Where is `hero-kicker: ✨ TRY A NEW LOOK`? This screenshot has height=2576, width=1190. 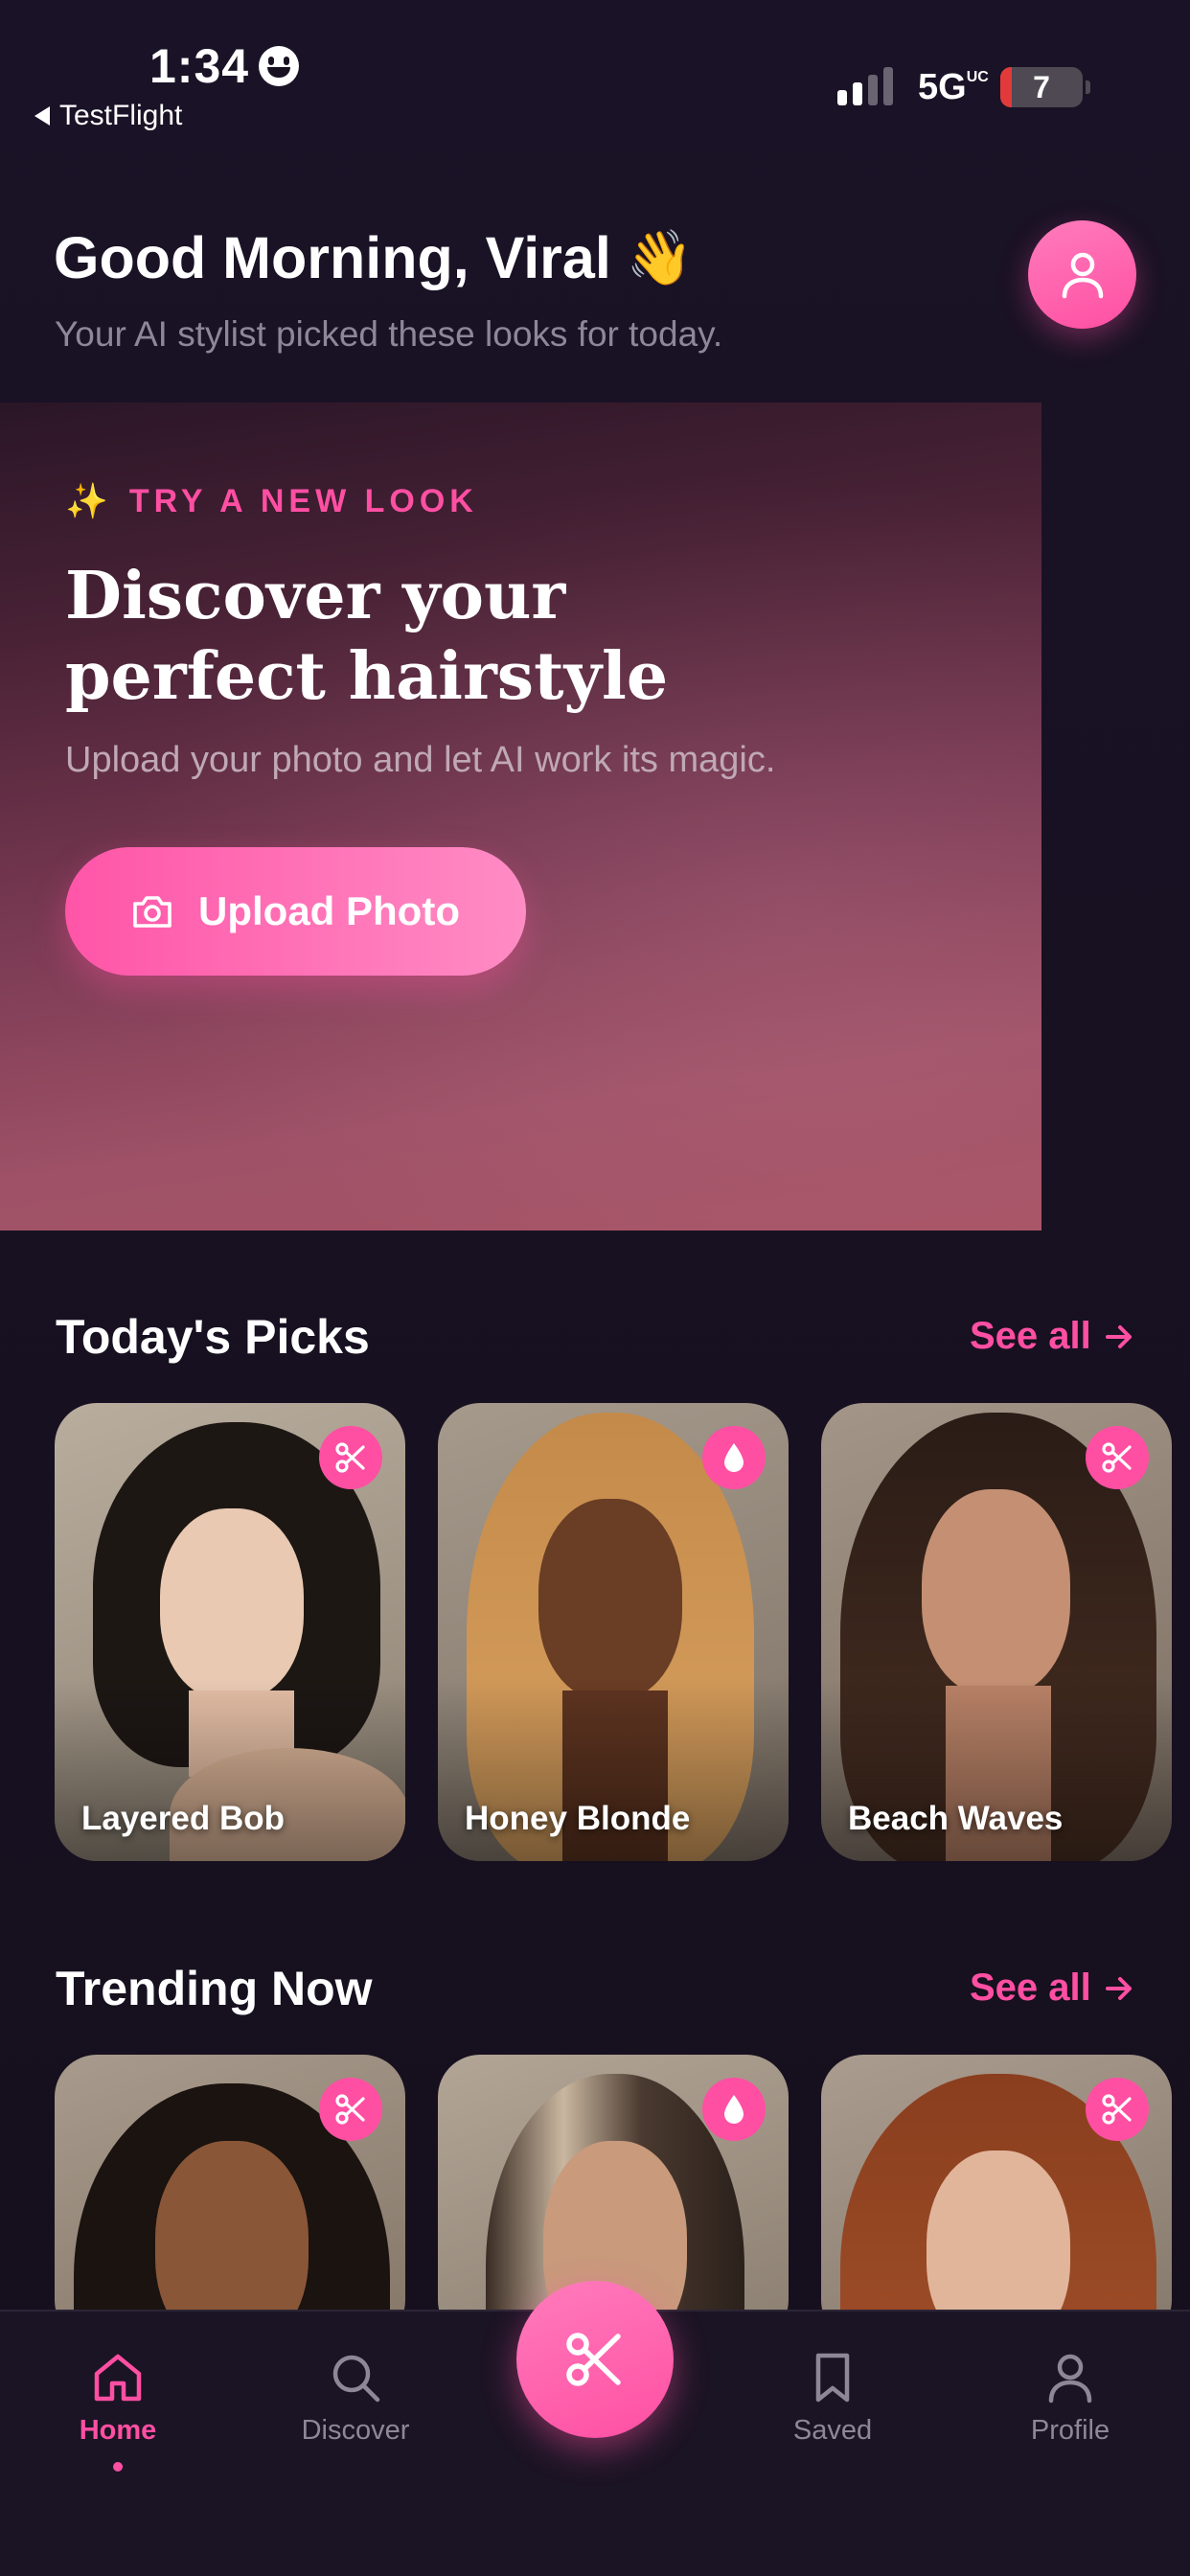 hero-kicker: ✨ TRY A NEW LOOK is located at coordinates (271, 501).